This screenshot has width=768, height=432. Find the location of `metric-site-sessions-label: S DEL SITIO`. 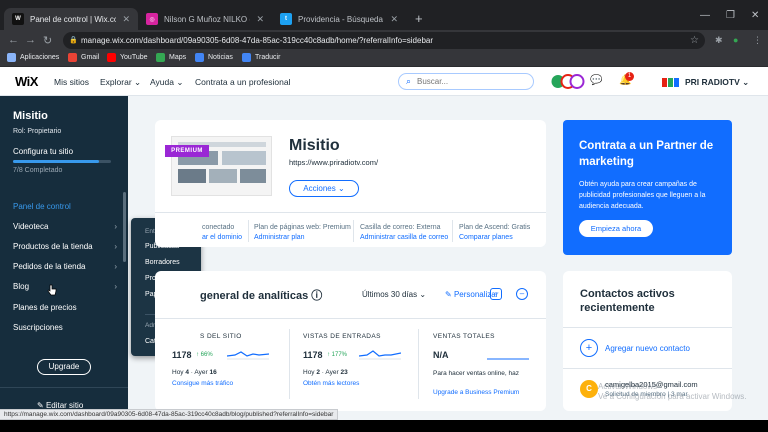

metric-site-sessions-label: S DEL SITIO is located at coordinates (221, 336).